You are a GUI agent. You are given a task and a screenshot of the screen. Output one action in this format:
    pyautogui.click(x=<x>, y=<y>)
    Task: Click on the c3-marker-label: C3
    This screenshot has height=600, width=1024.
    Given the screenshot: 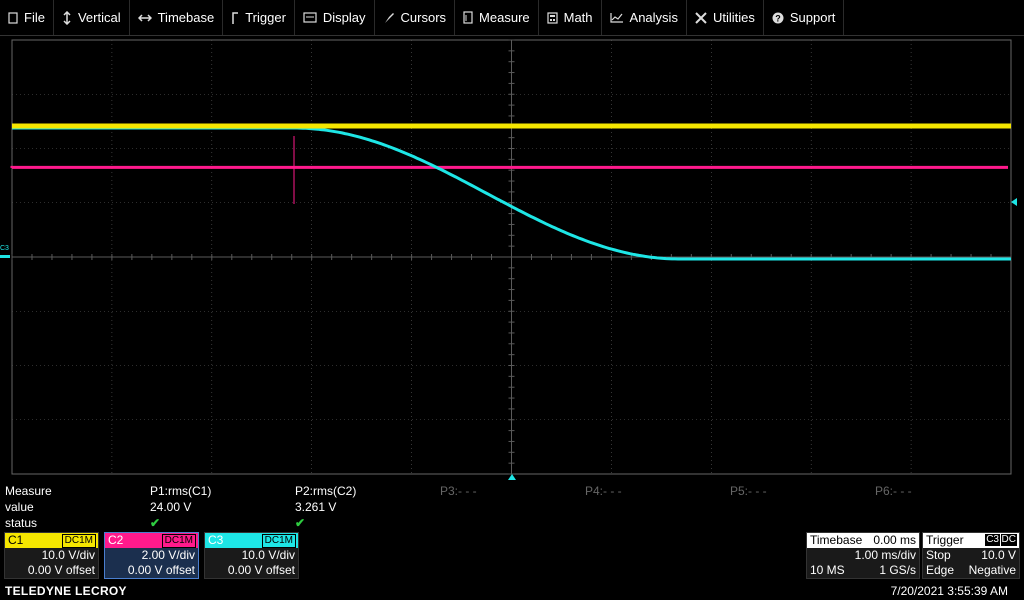 What is the action you would take?
    pyautogui.click(x=4, y=248)
    